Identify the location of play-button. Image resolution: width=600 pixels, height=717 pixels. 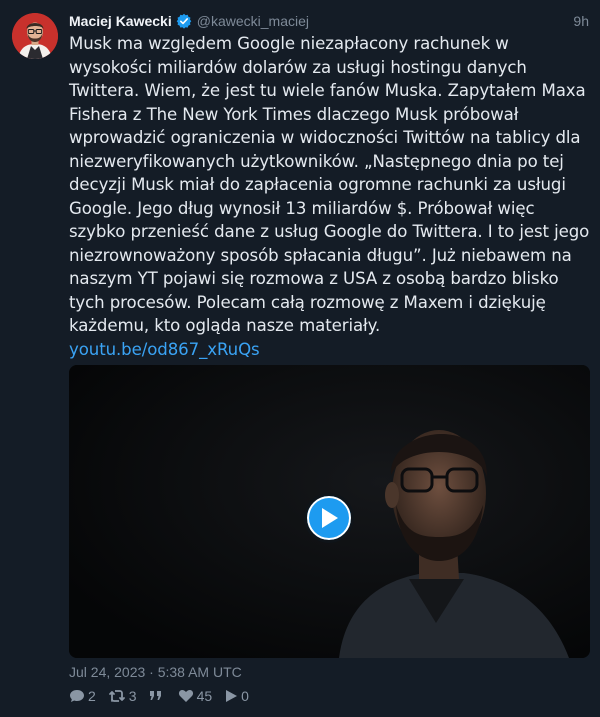
(329, 518).